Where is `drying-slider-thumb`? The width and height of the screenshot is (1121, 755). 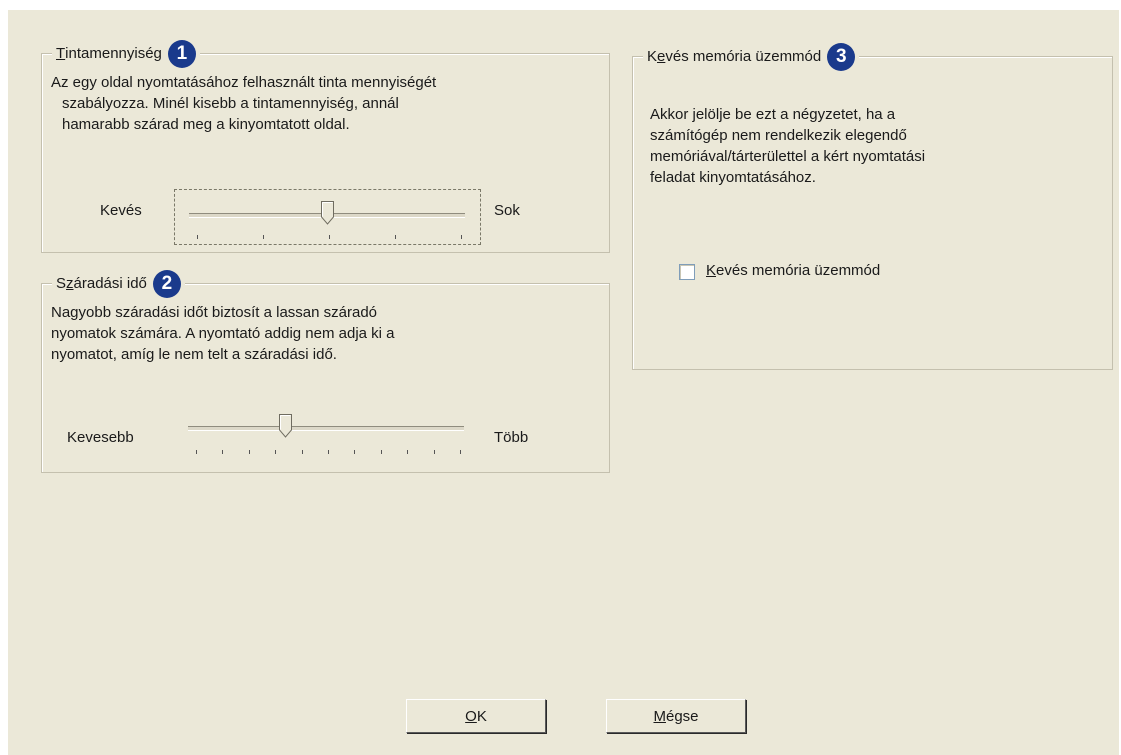 drying-slider-thumb is located at coordinates (285, 426).